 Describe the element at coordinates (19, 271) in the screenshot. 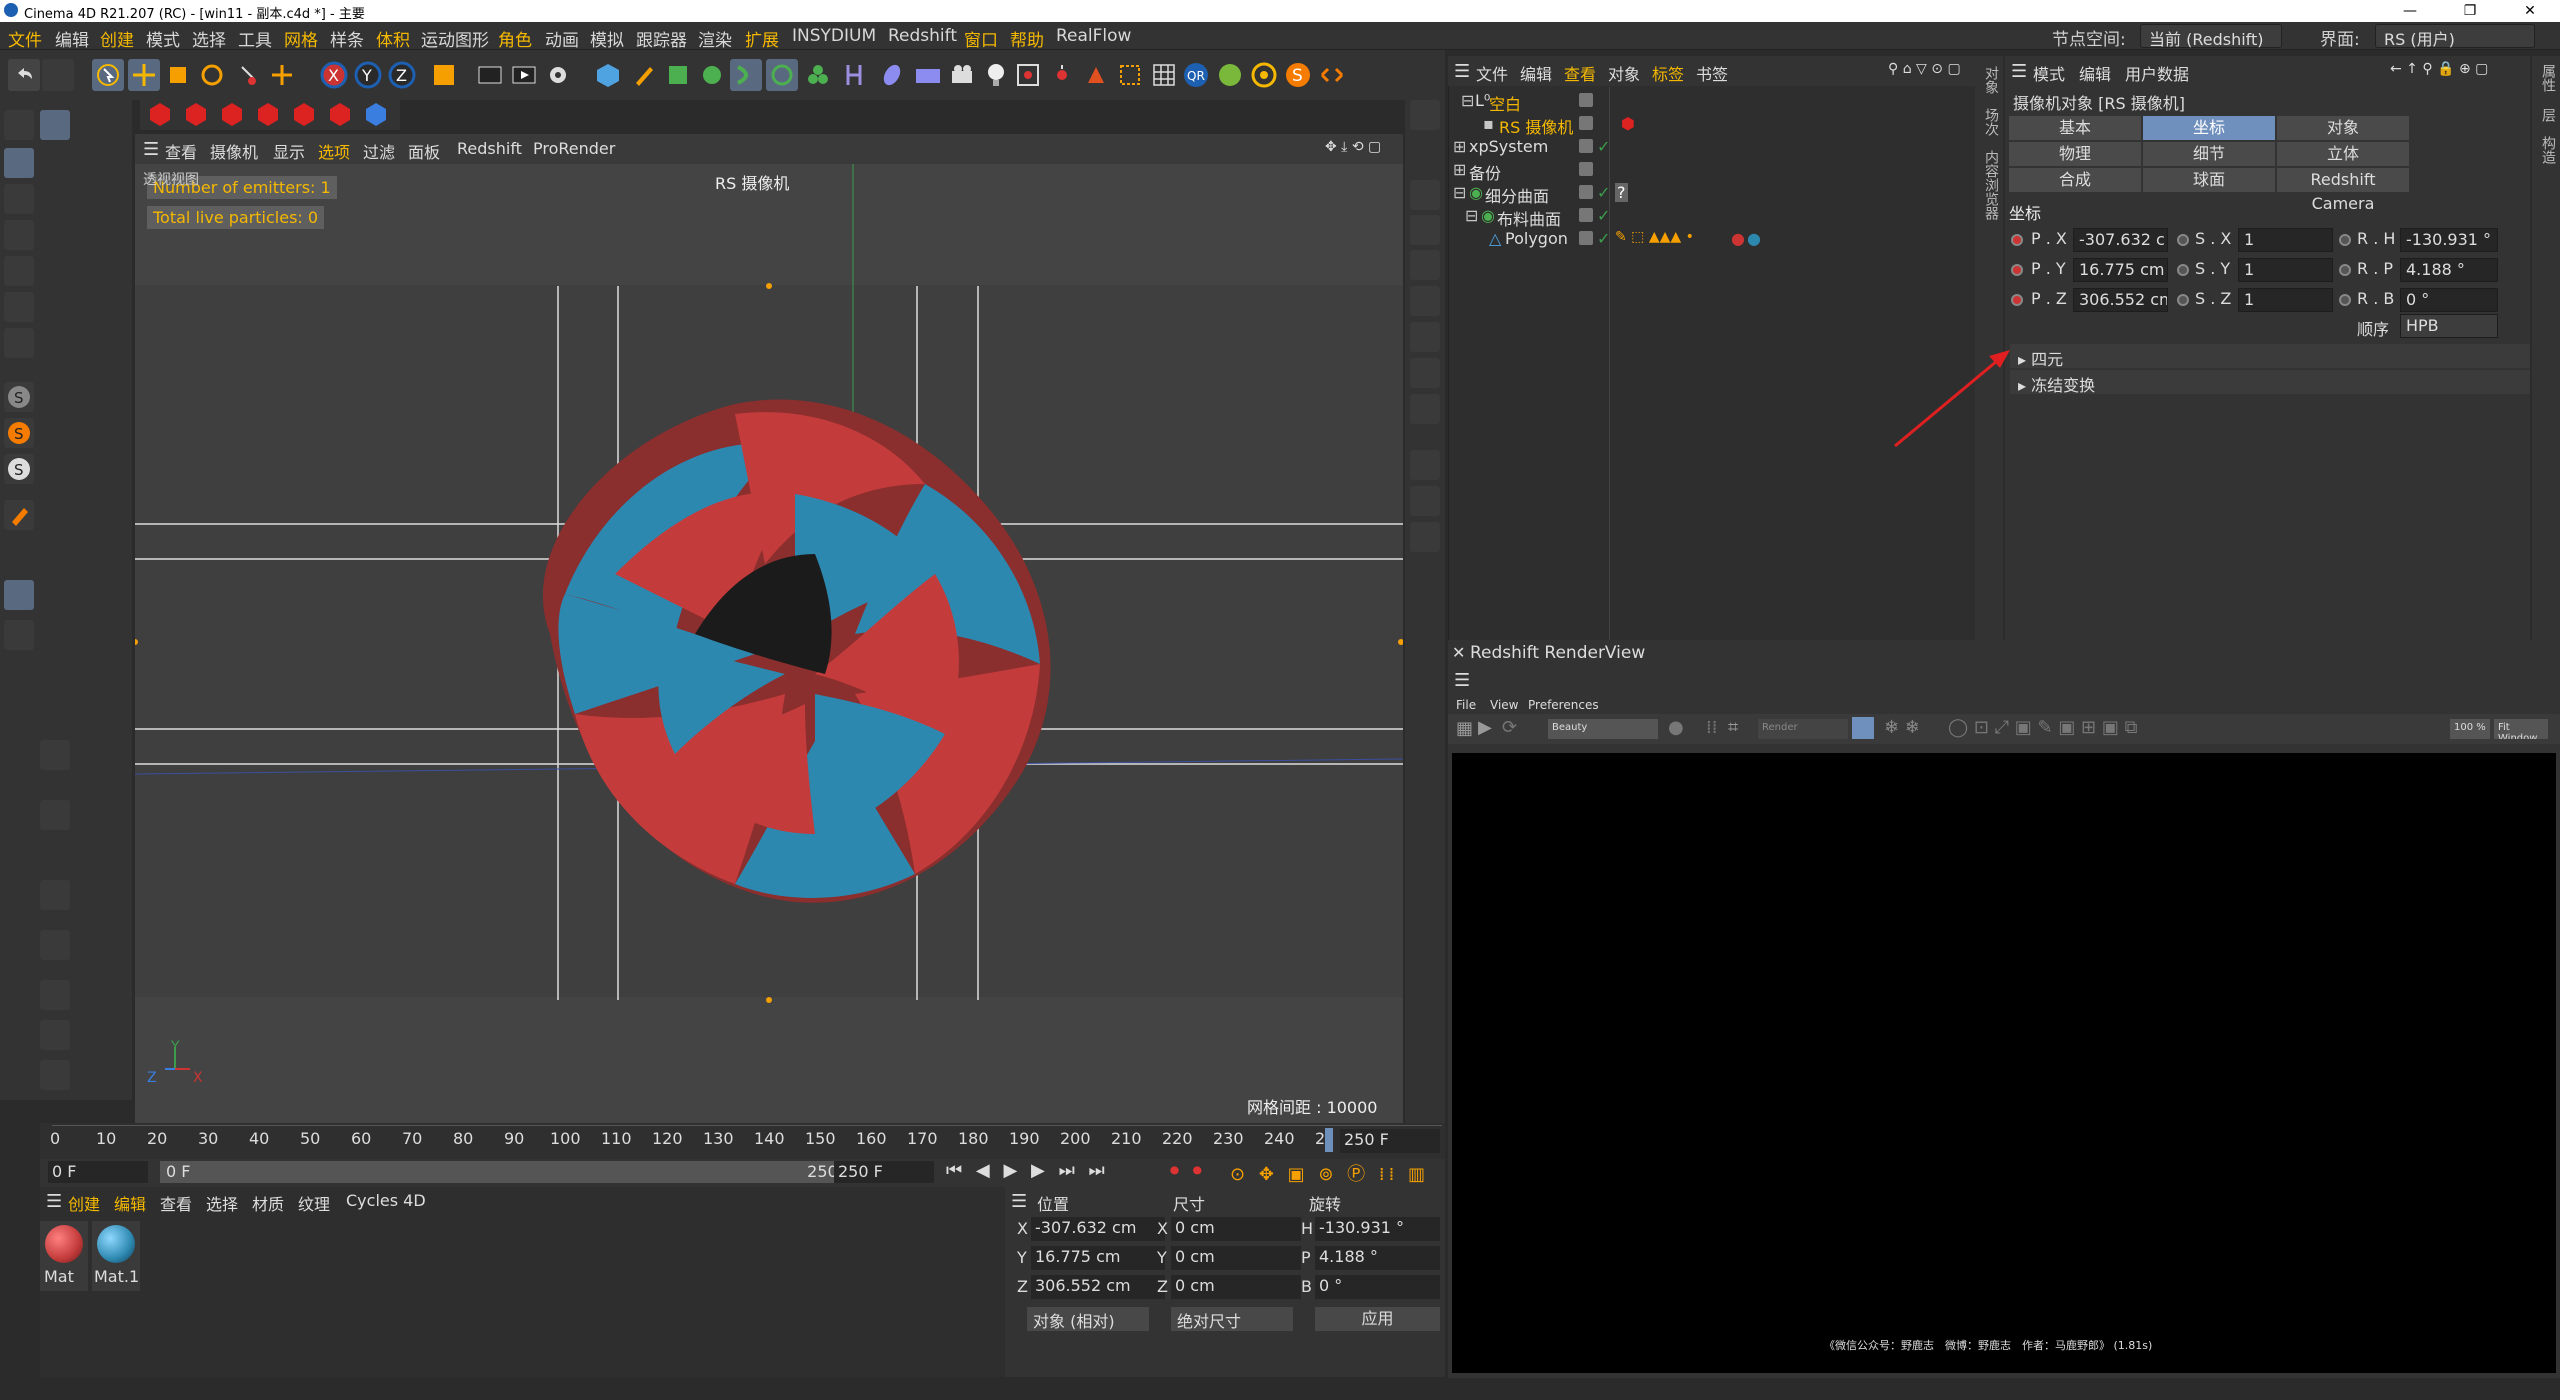

I see `edges-mode-icon` at that location.